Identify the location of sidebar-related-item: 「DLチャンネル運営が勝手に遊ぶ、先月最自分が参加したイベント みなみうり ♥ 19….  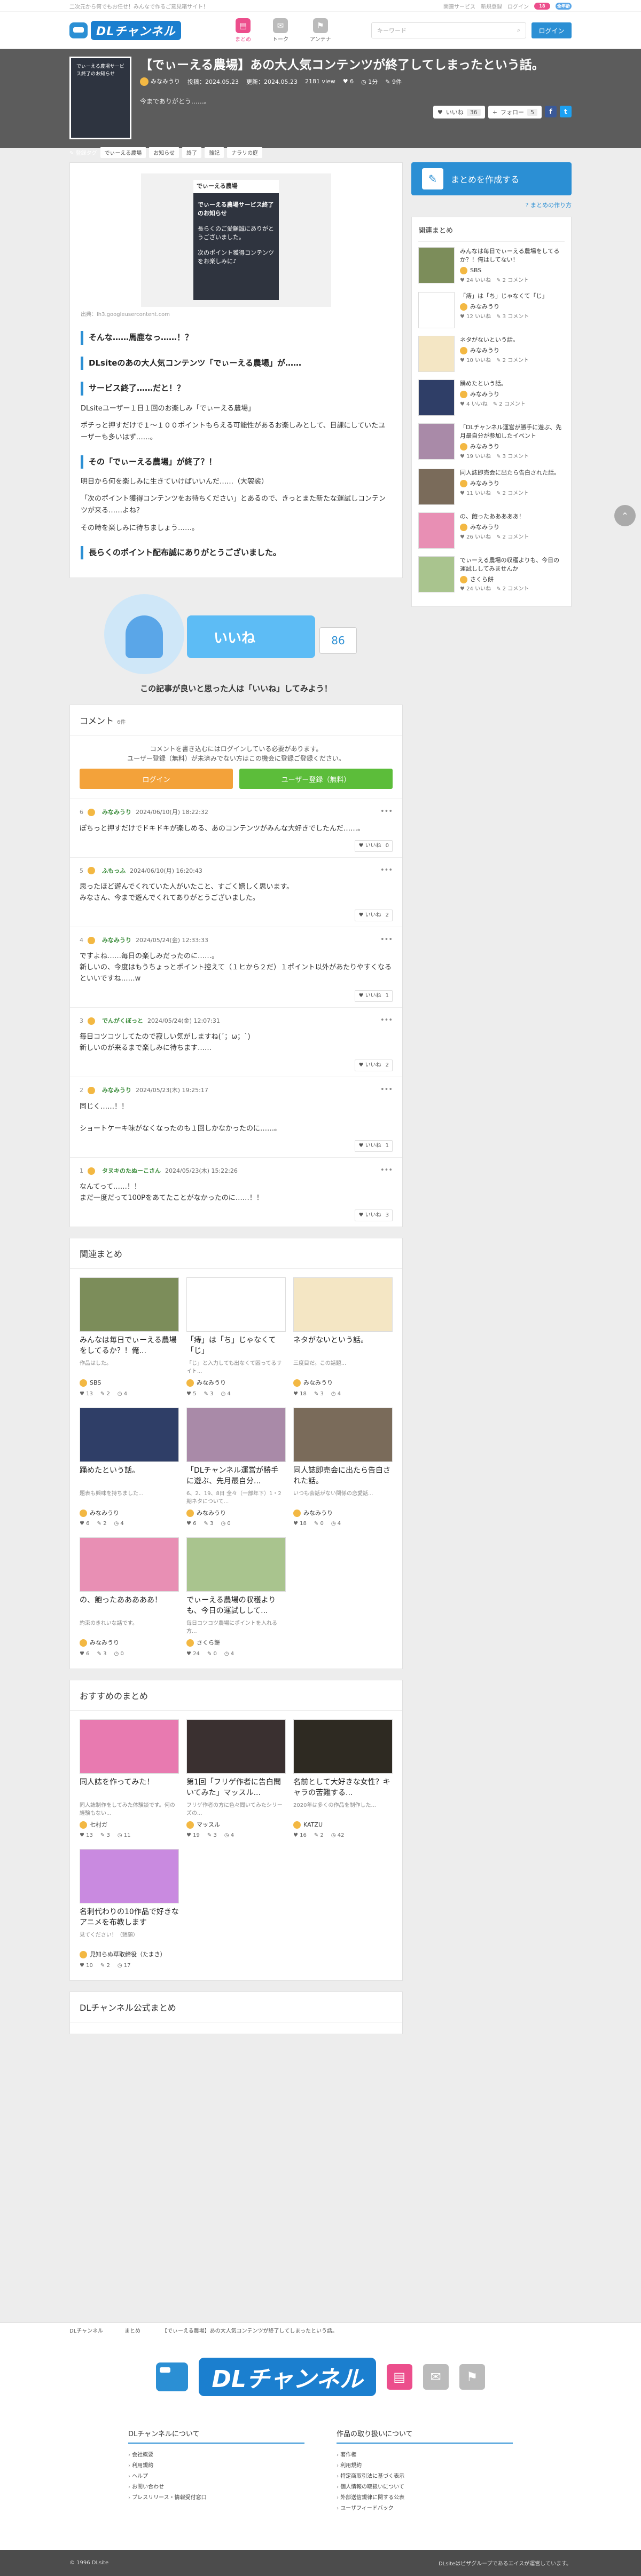
(491, 442).